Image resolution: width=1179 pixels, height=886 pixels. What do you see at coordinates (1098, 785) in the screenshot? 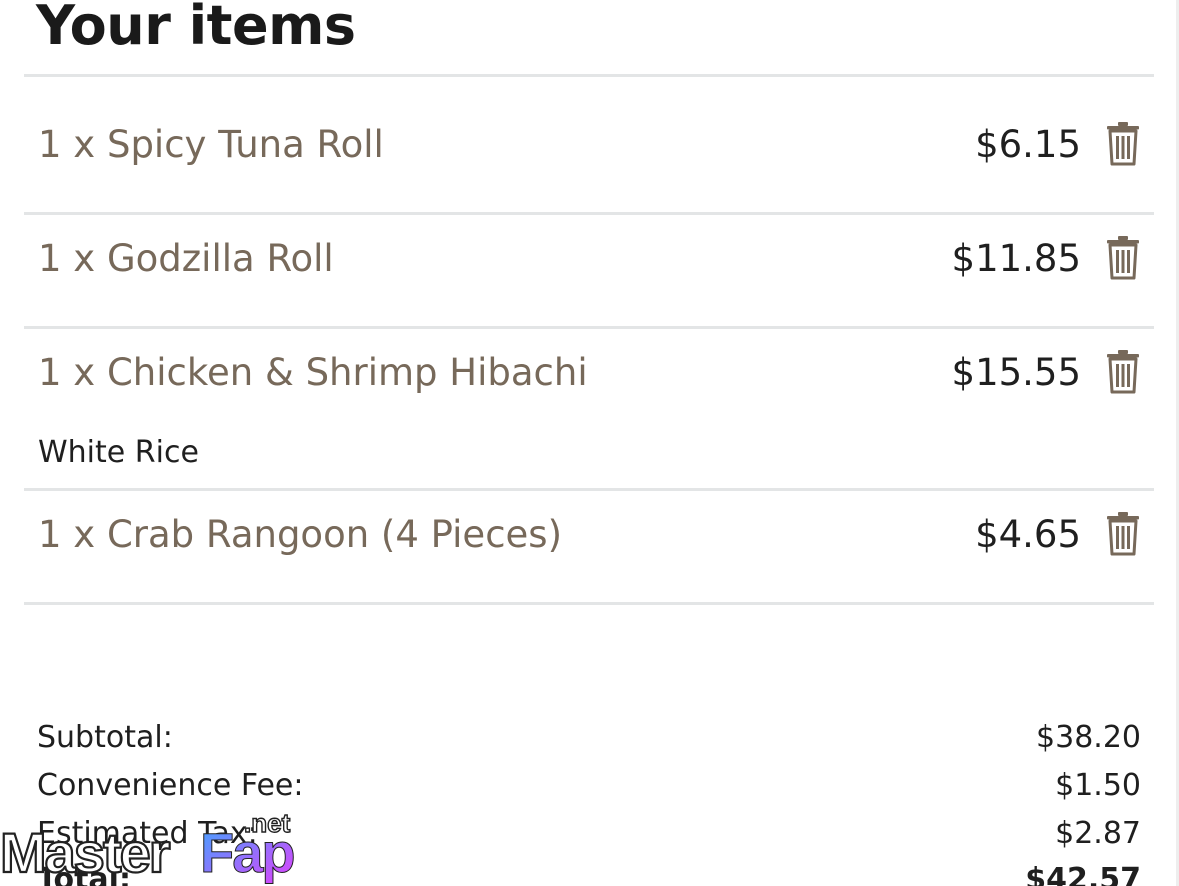
I see `convenience-fee-value: $1.50` at bounding box center [1098, 785].